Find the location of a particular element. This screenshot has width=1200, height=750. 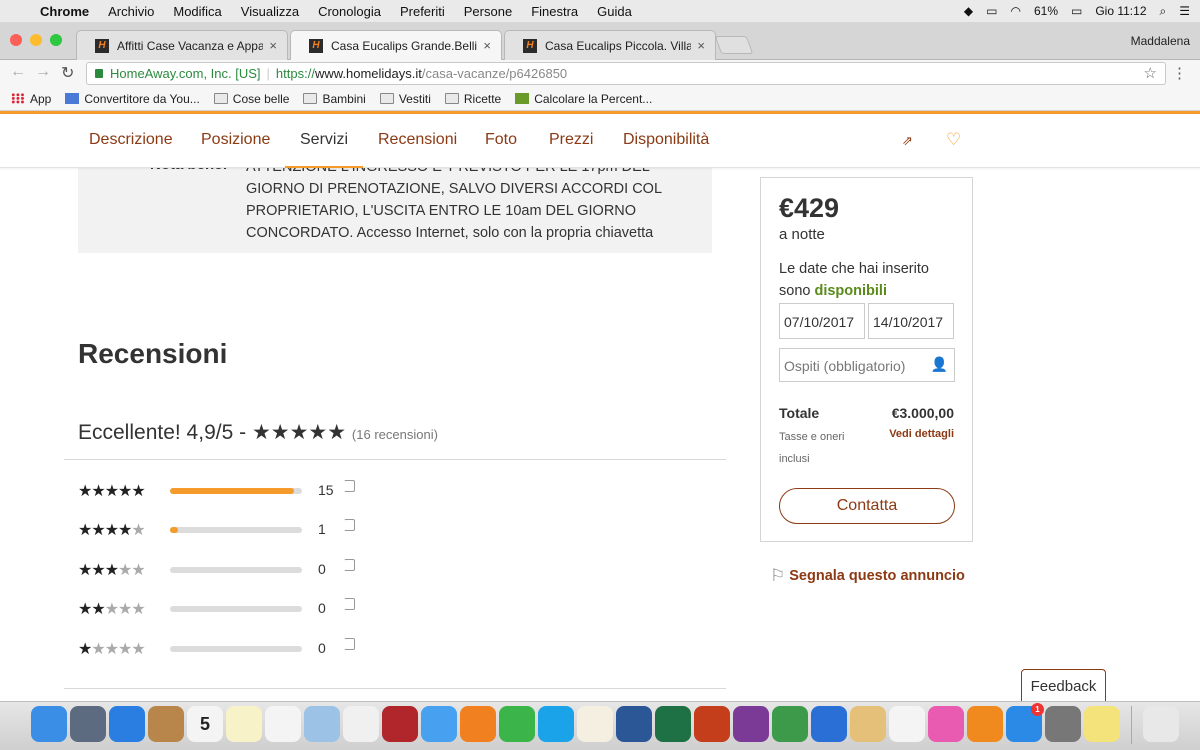

heart-icon: ♡ is located at coordinates (953, 140).